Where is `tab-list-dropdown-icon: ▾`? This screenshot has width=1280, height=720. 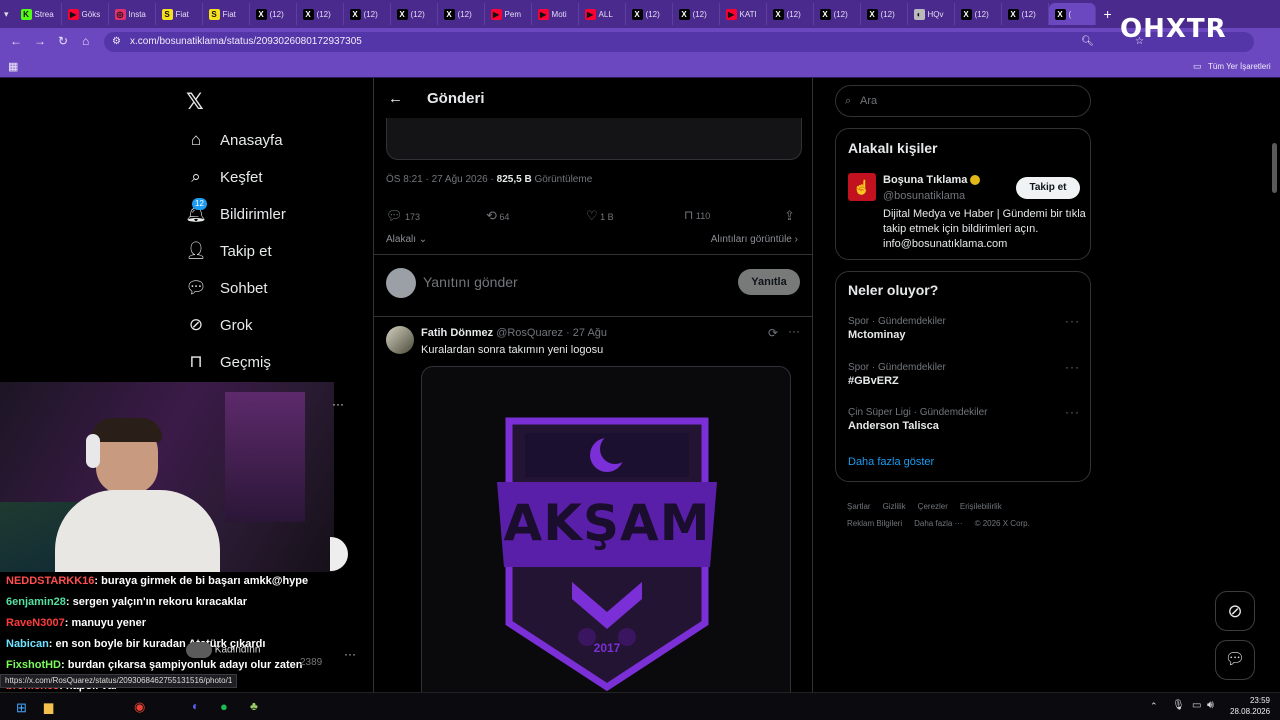
tab-list-dropdown-icon: ▾ is located at coordinates (6, 14).